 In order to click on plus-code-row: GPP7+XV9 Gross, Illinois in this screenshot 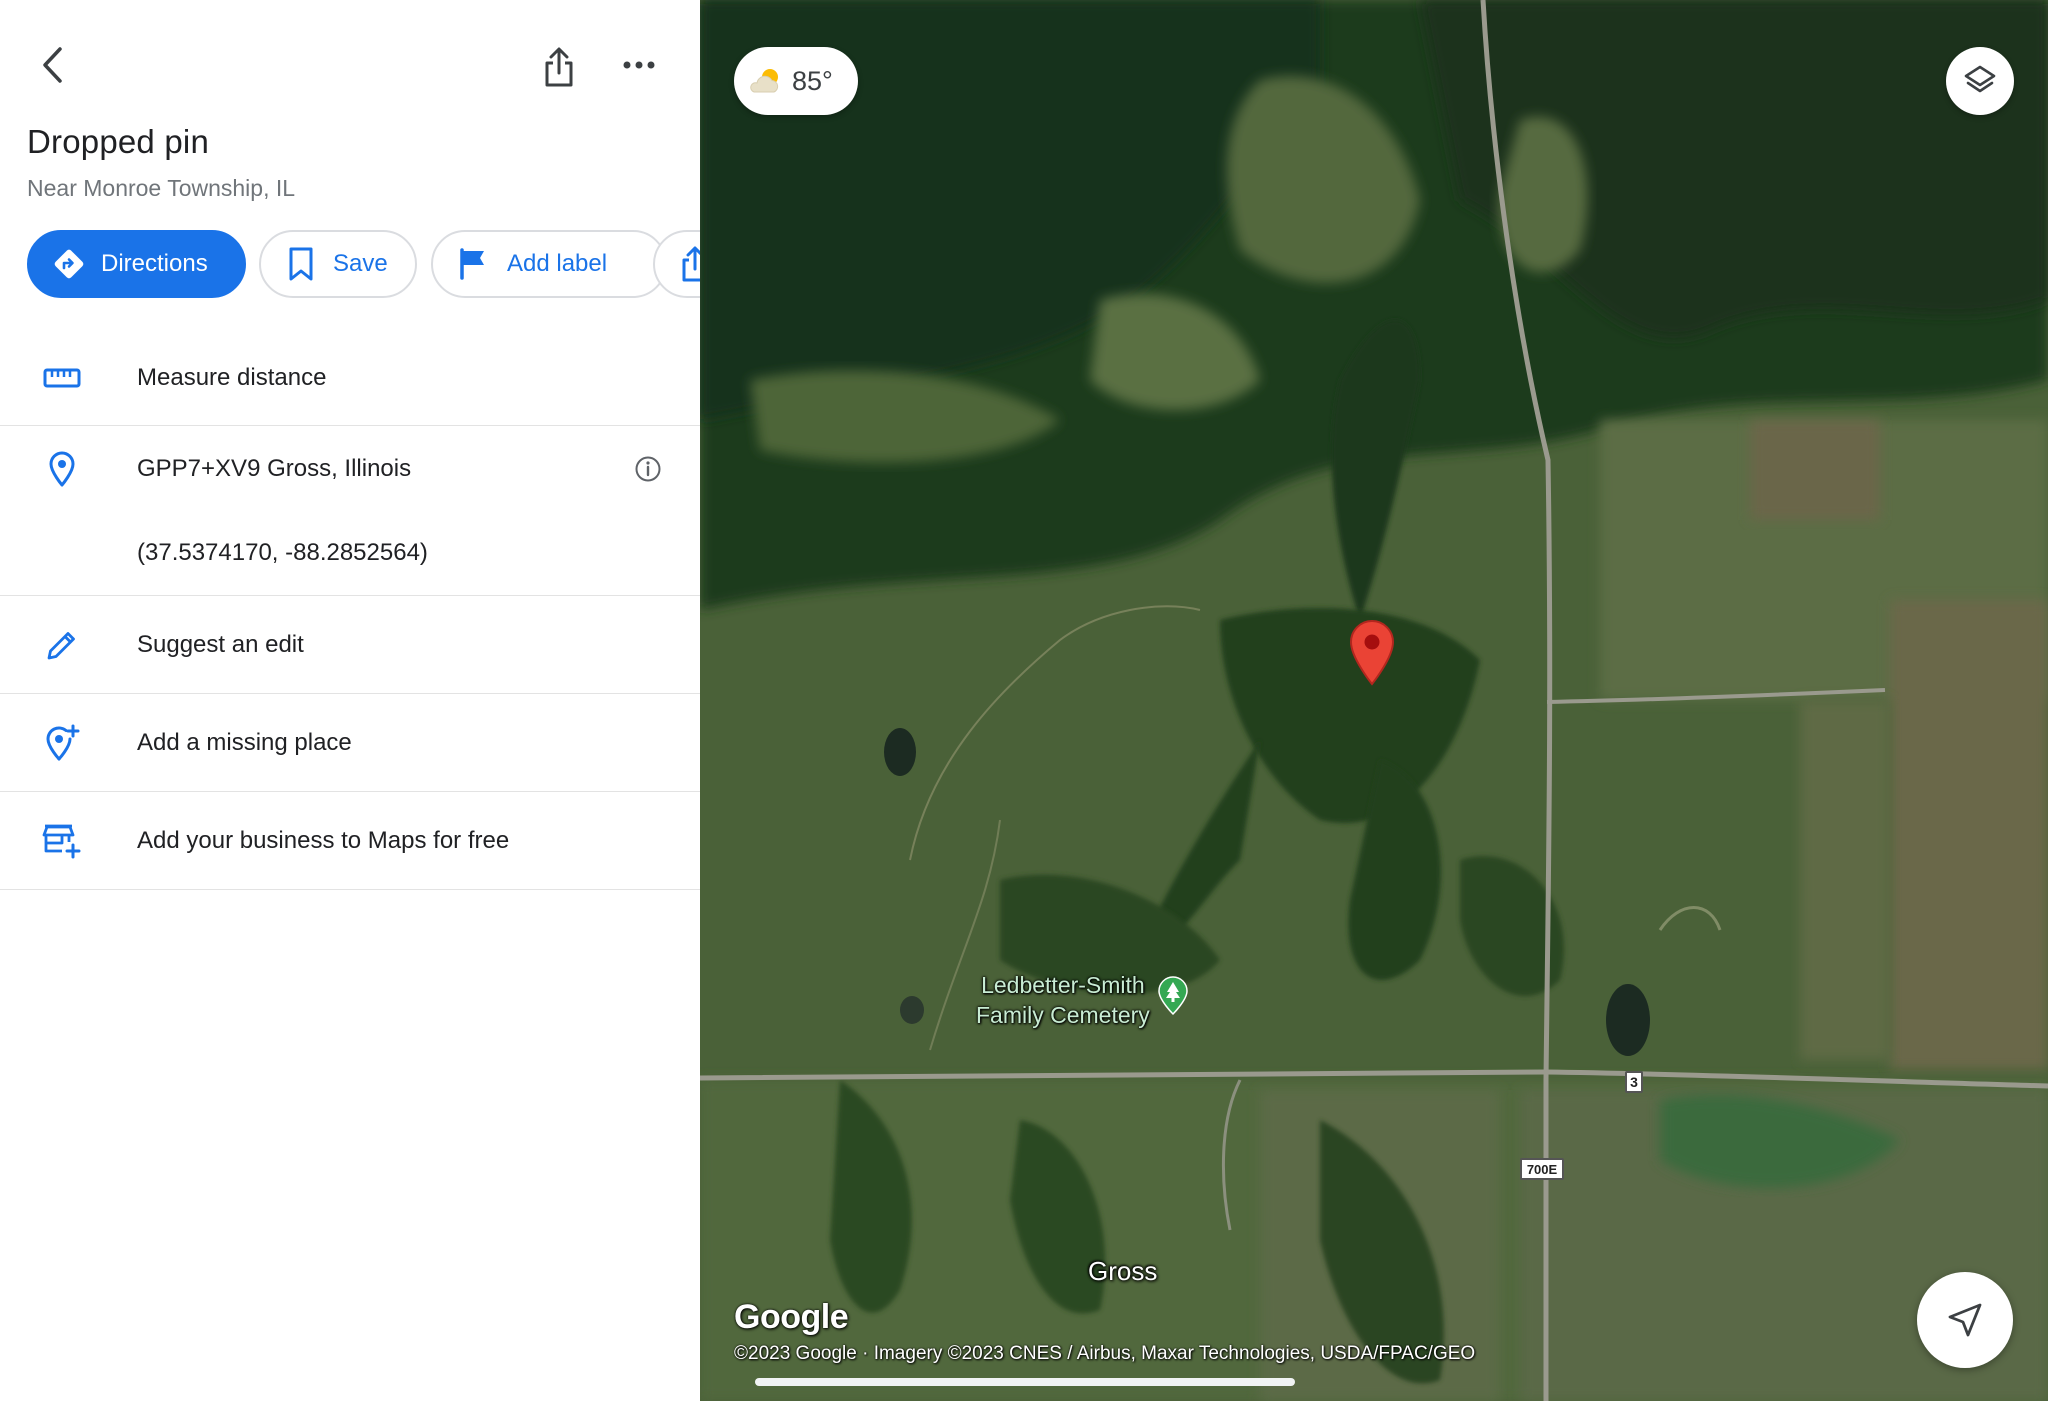, I will do `click(350, 468)`.